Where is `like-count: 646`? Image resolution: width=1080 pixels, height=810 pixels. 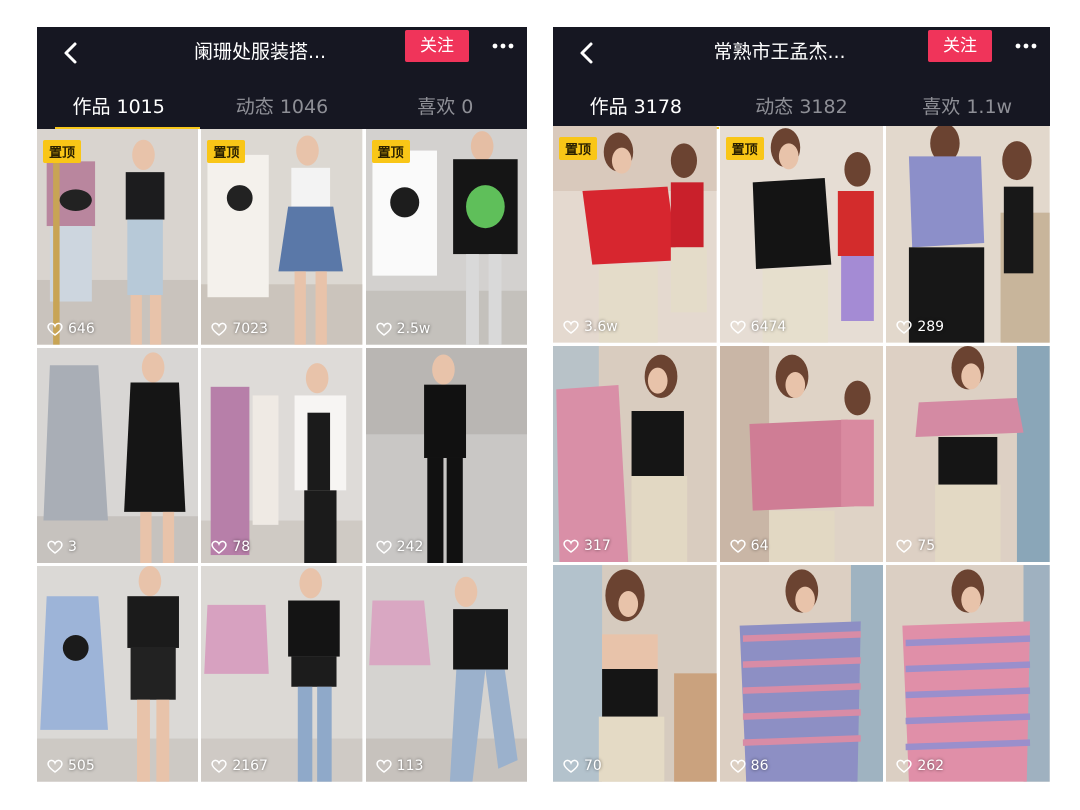 like-count: 646 is located at coordinates (71, 329).